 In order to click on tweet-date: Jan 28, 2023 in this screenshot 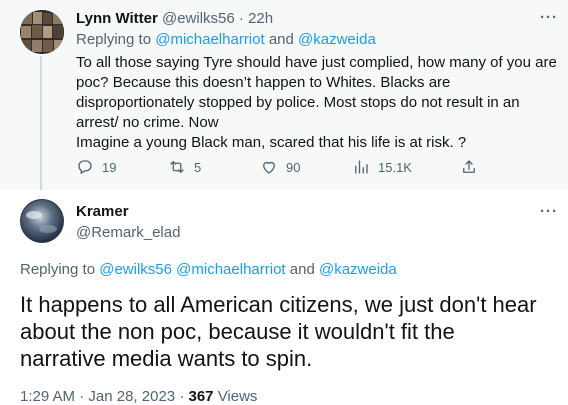, I will do `click(131, 396)`.